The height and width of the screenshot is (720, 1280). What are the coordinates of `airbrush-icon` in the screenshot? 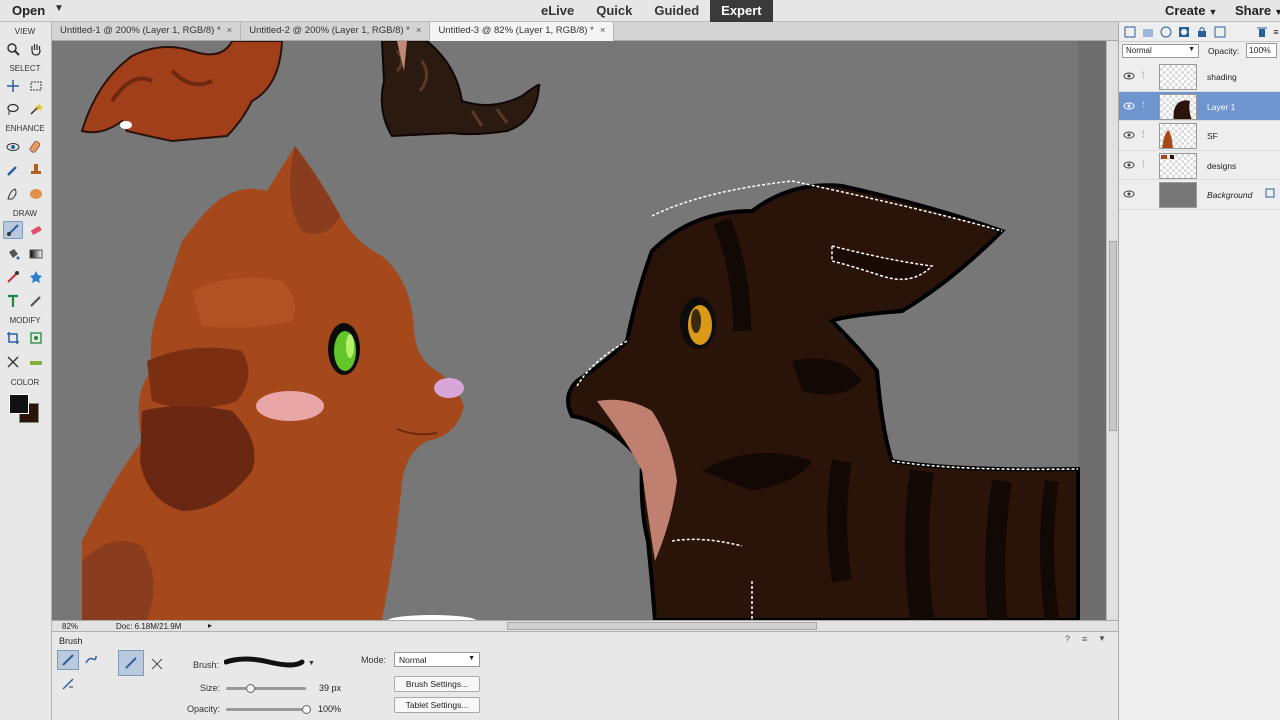 It's located at (157, 664).